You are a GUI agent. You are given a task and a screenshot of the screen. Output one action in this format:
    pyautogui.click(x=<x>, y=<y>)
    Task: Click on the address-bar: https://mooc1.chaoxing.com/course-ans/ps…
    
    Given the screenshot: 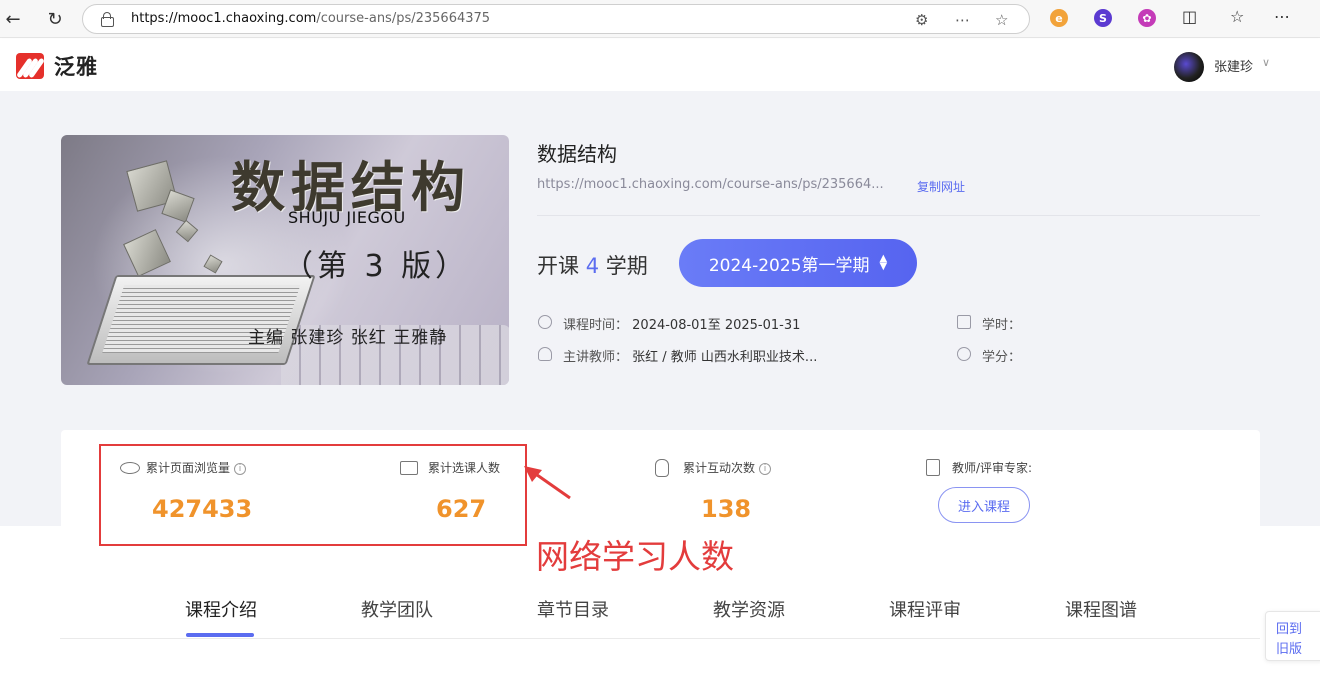 What is the action you would take?
    pyautogui.click(x=556, y=19)
    